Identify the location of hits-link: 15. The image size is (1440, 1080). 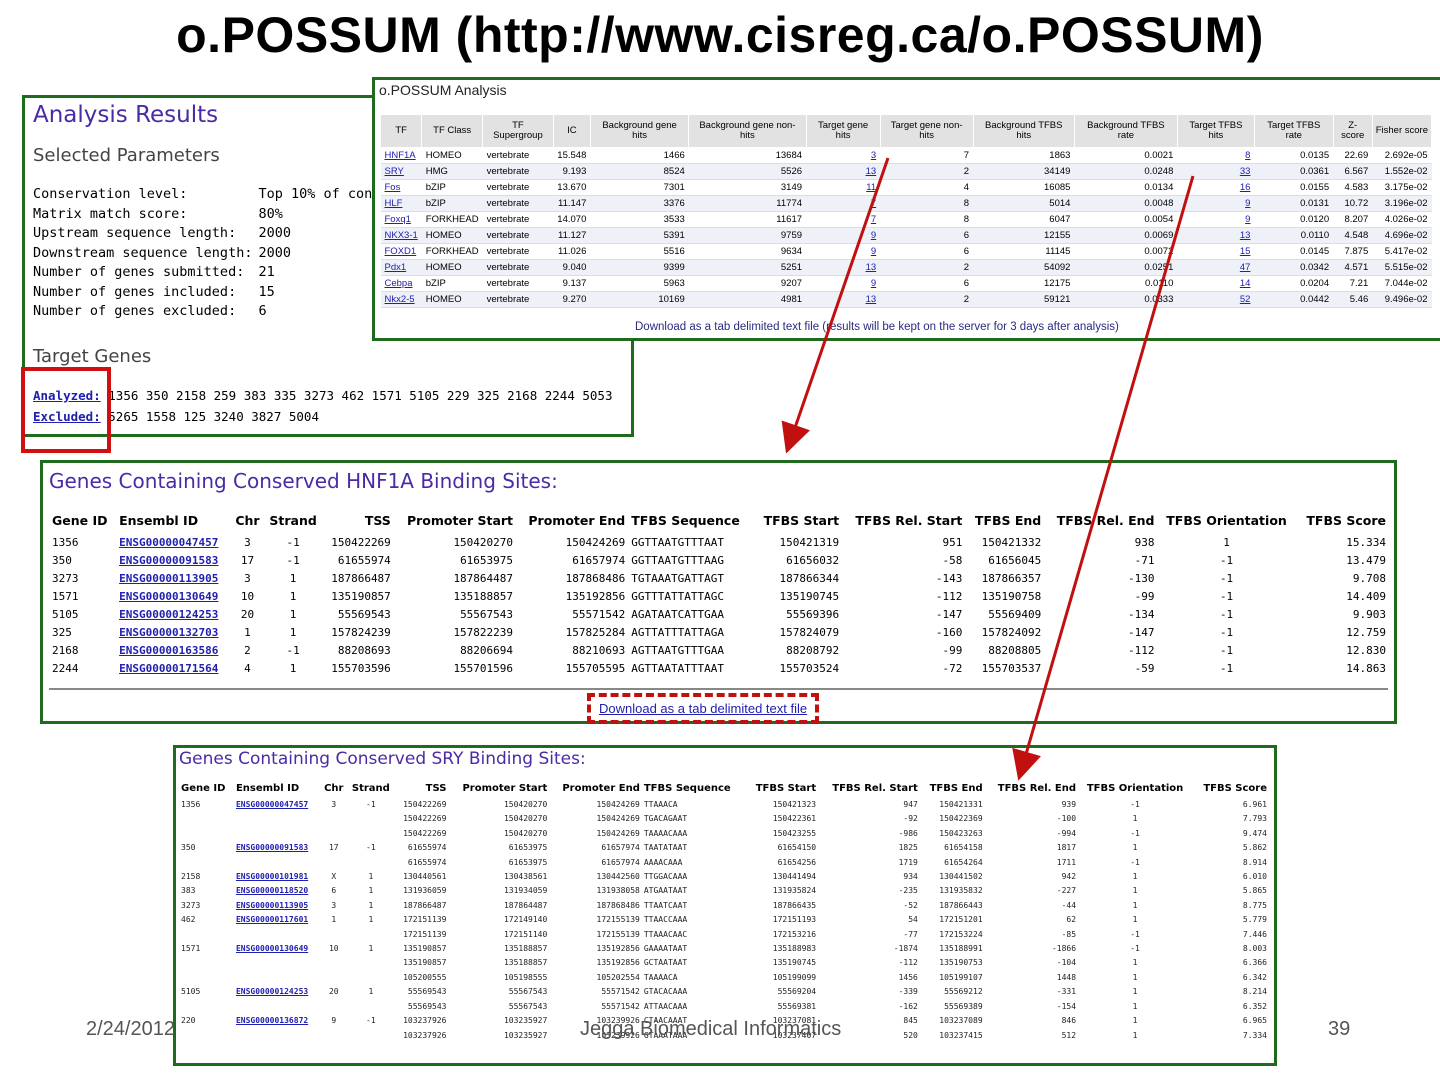
(1245, 251).